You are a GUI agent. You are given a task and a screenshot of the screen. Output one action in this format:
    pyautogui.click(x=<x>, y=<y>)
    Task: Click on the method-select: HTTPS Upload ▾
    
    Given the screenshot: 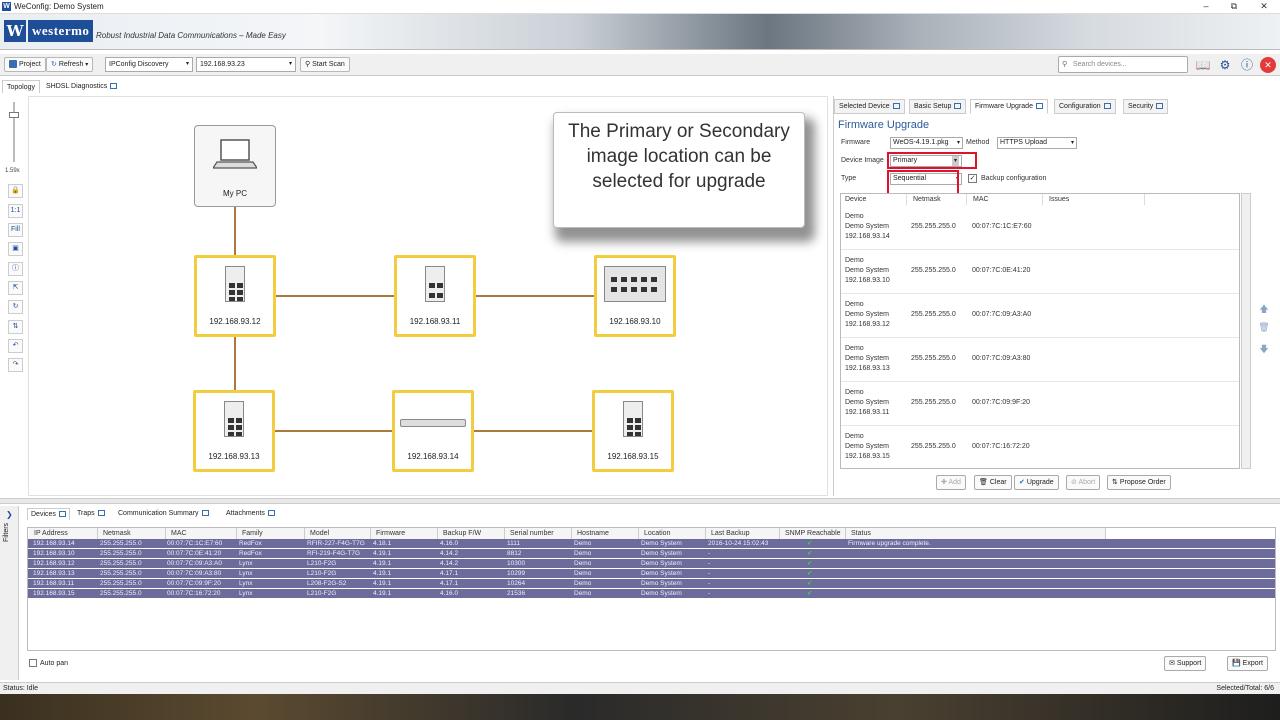 What is the action you would take?
    pyautogui.click(x=1037, y=143)
    